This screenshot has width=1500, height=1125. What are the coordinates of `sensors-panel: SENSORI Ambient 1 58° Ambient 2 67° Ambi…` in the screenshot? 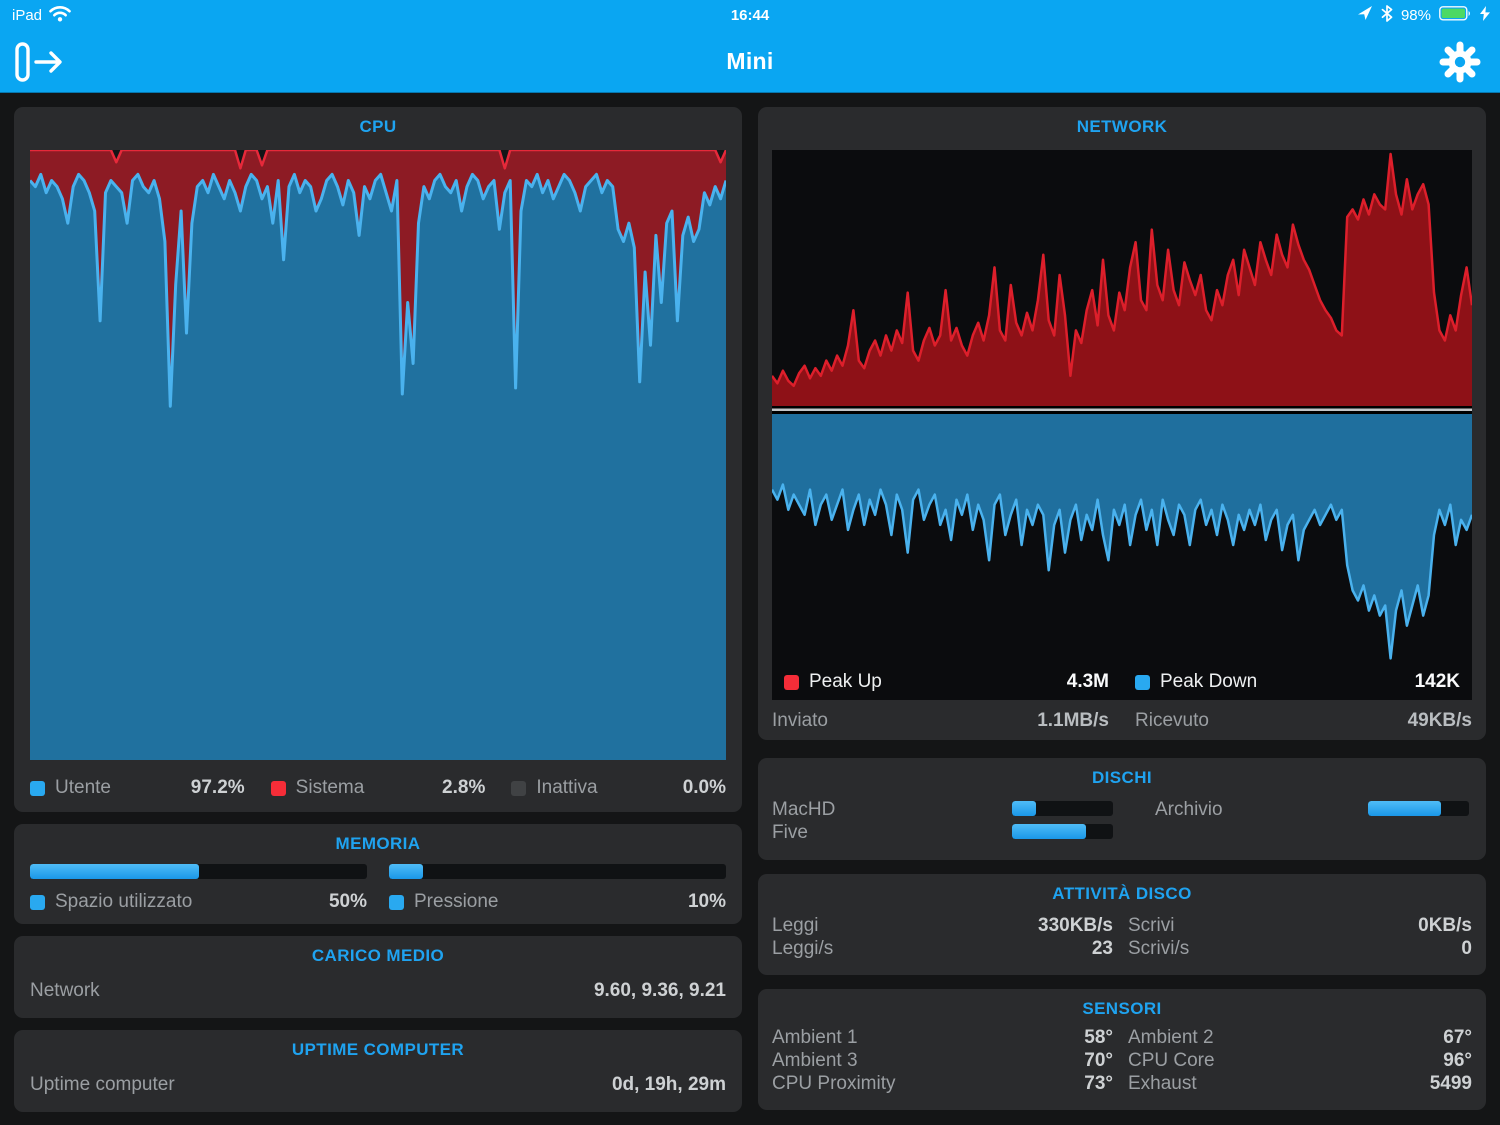 It's located at (1122, 1049).